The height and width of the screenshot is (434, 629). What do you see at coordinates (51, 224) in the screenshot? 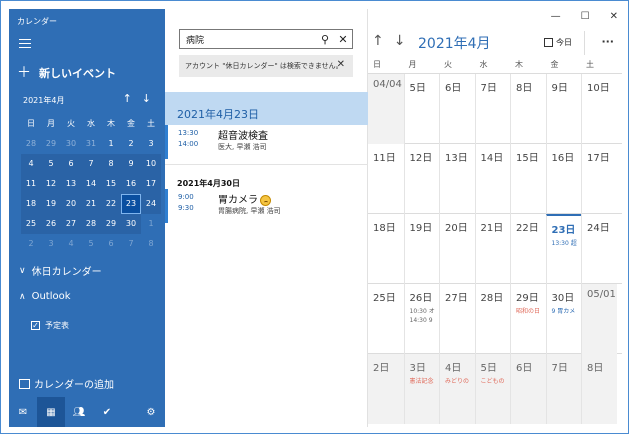
I see `mini-day: 26` at bounding box center [51, 224].